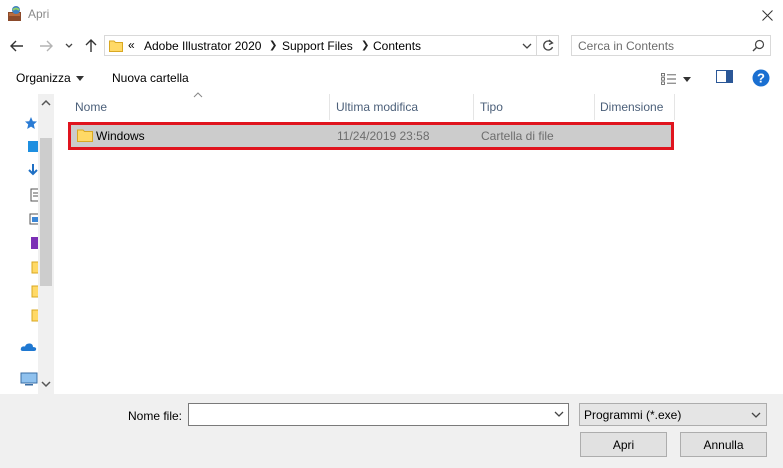 The width and height of the screenshot is (783, 468). Describe the element at coordinates (29, 379) in the screenshot. I see `this-pc-icon` at that location.